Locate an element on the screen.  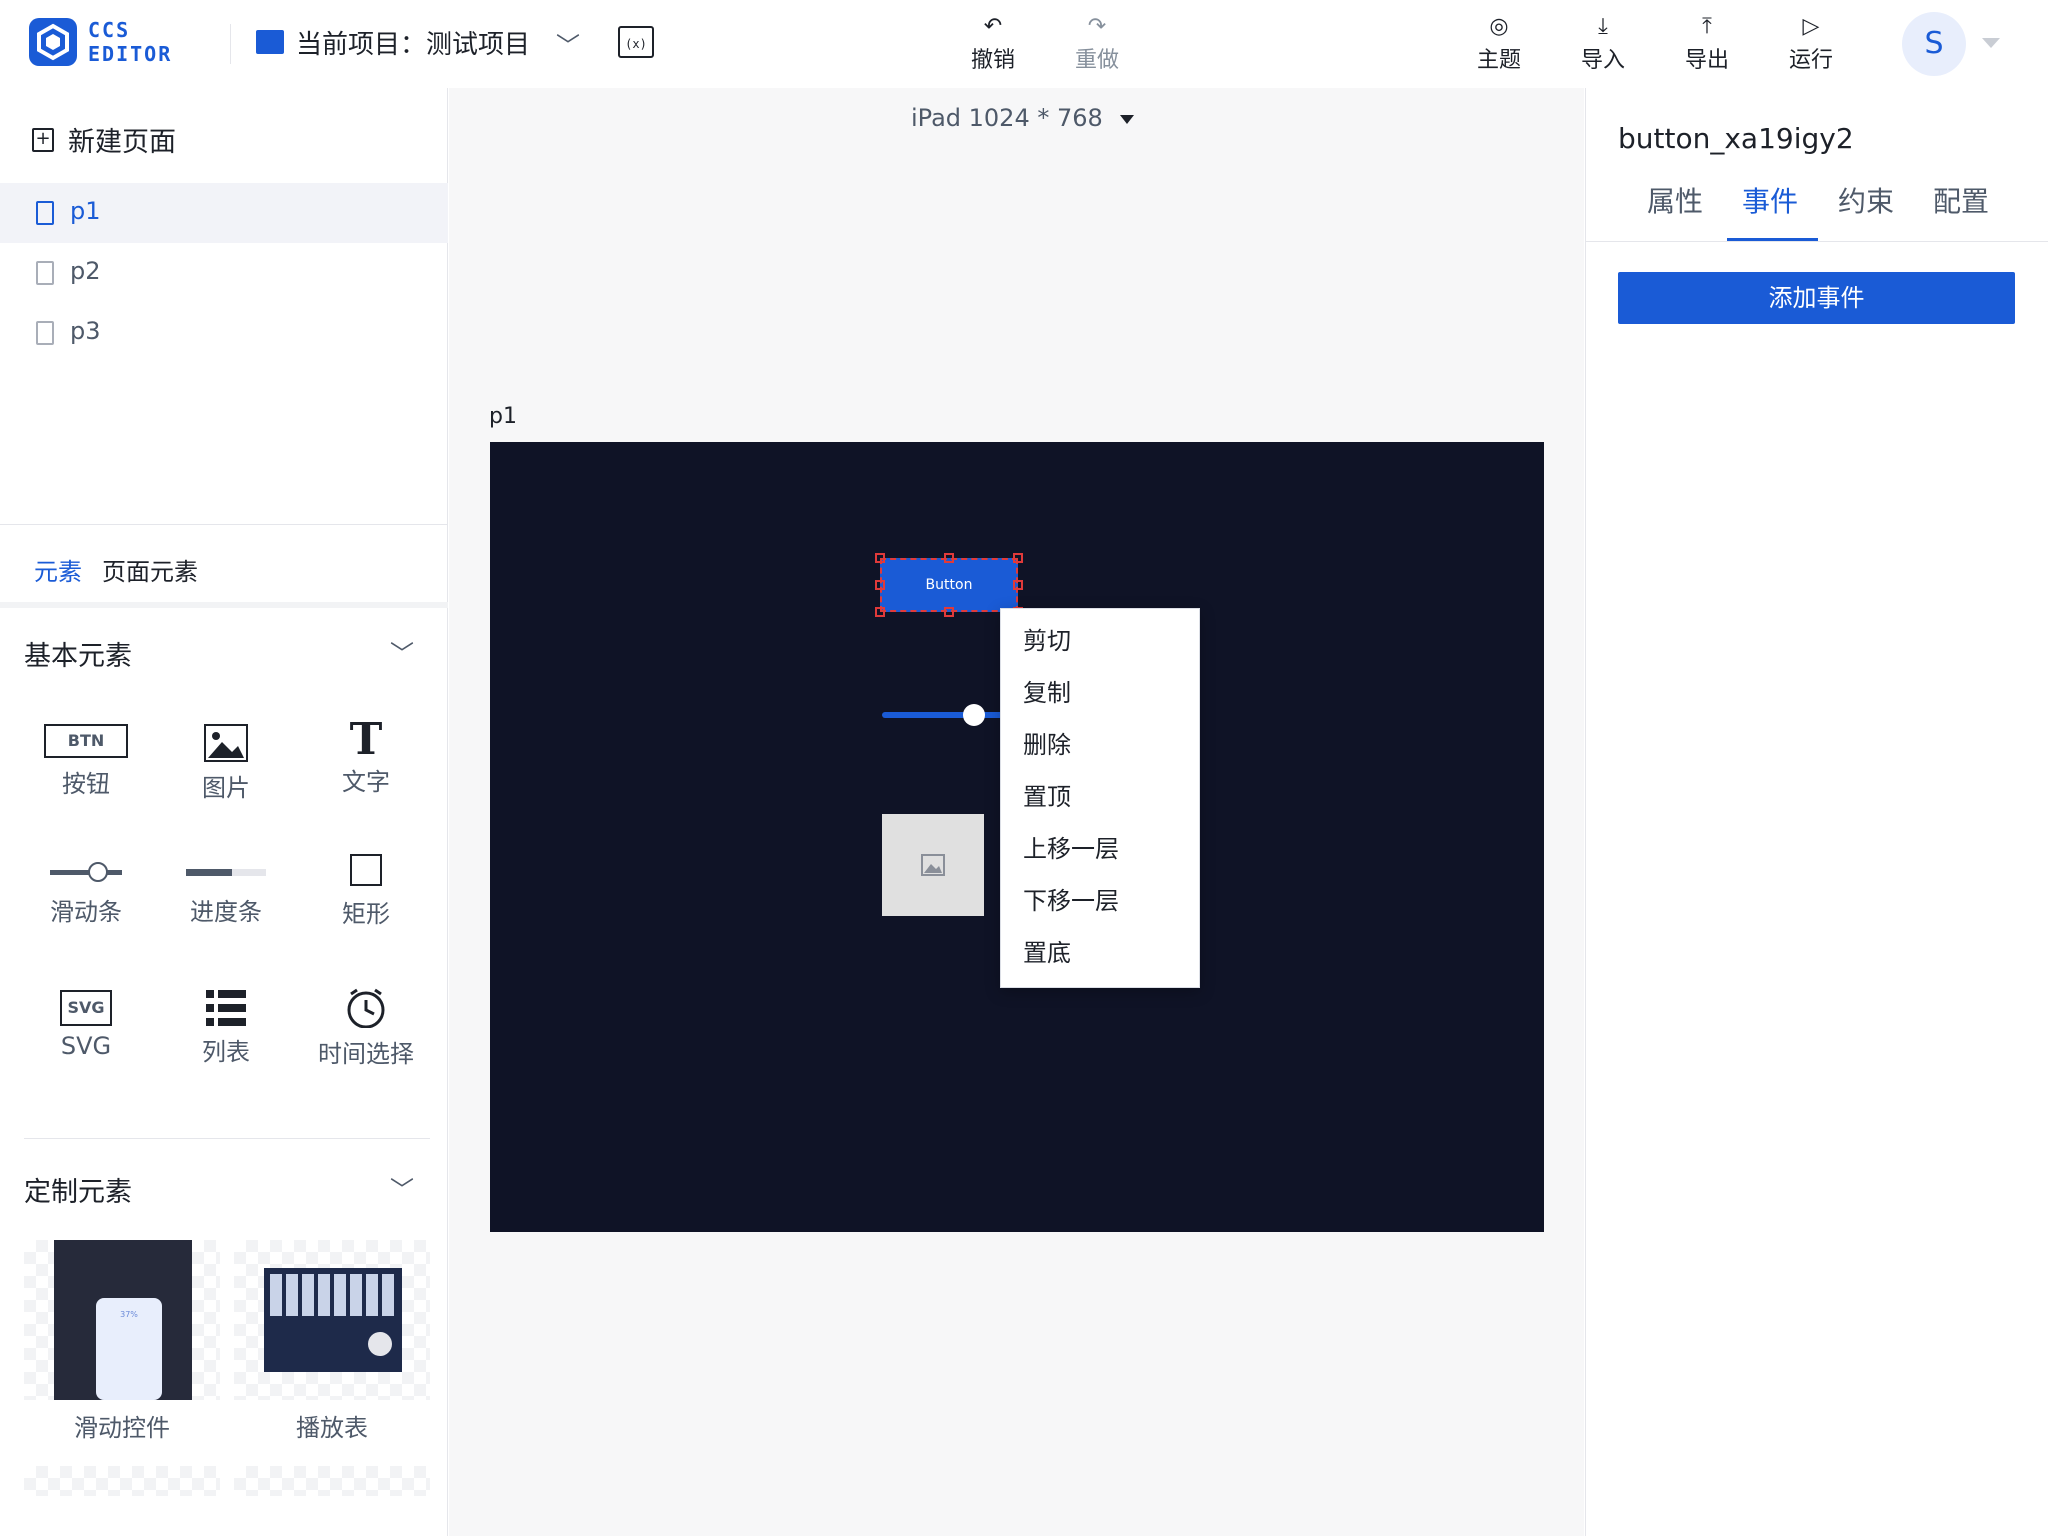
component-id: button_xa19igy2 is located at coordinates (1736, 138).